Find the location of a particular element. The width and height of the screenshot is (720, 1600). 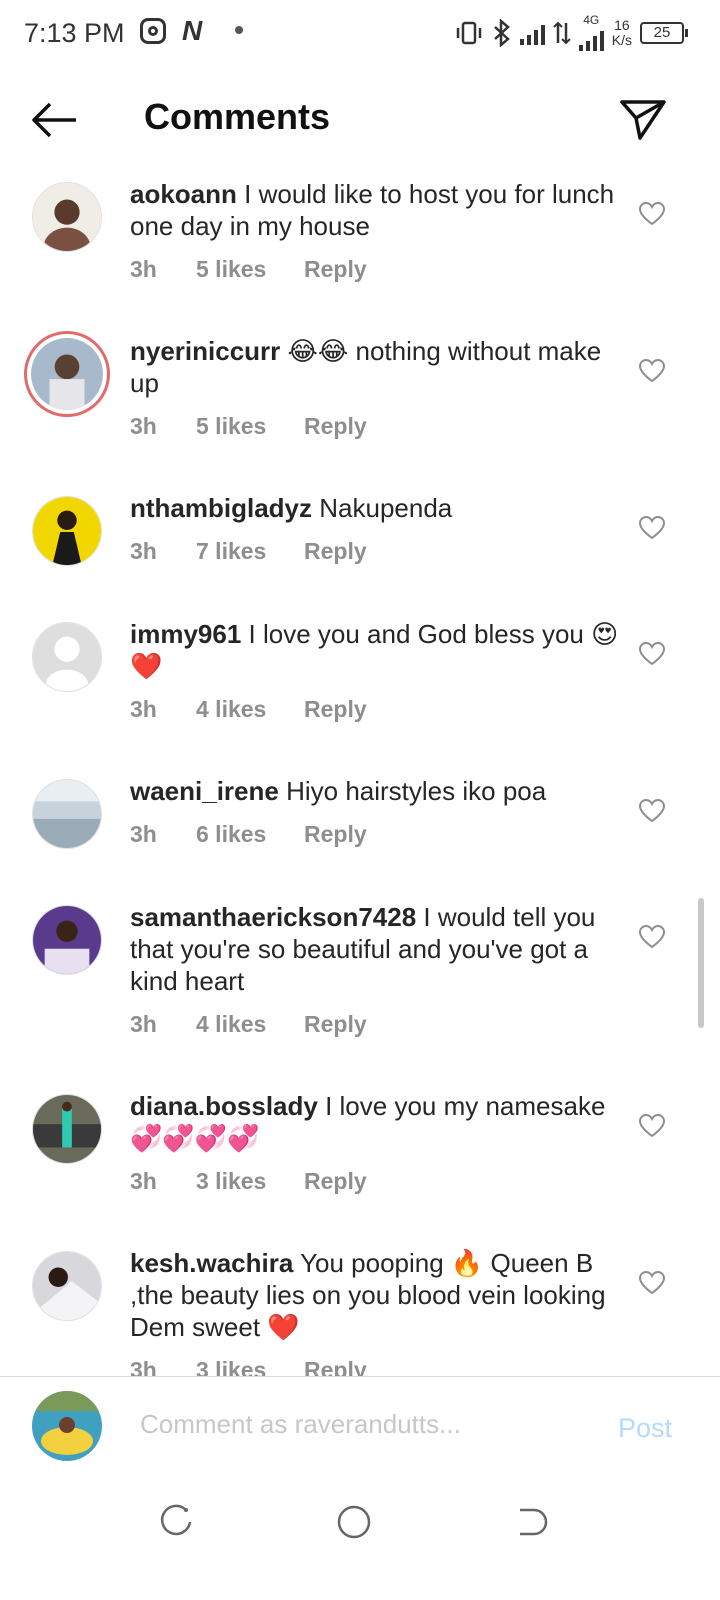

username: nthambigladyz is located at coordinates (221, 508).